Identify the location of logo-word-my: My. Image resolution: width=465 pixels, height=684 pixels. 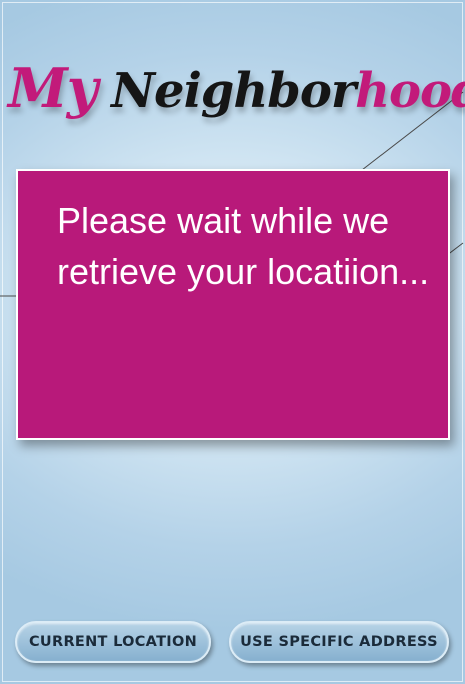
(53, 88).